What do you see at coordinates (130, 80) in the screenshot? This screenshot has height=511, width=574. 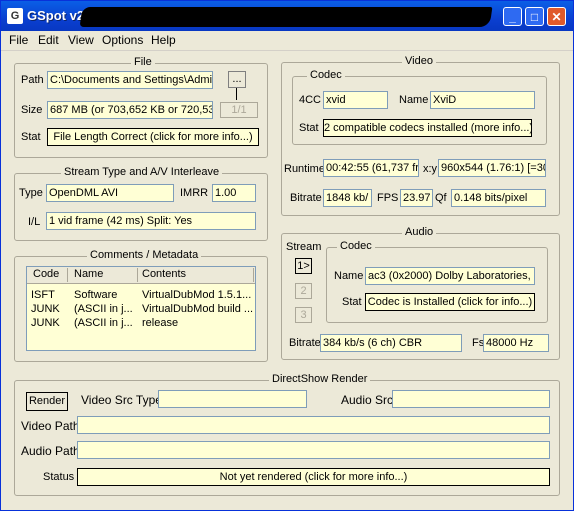 I see `path-field: C:\Documents and Settings\Admi` at bounding box center [130, 80].